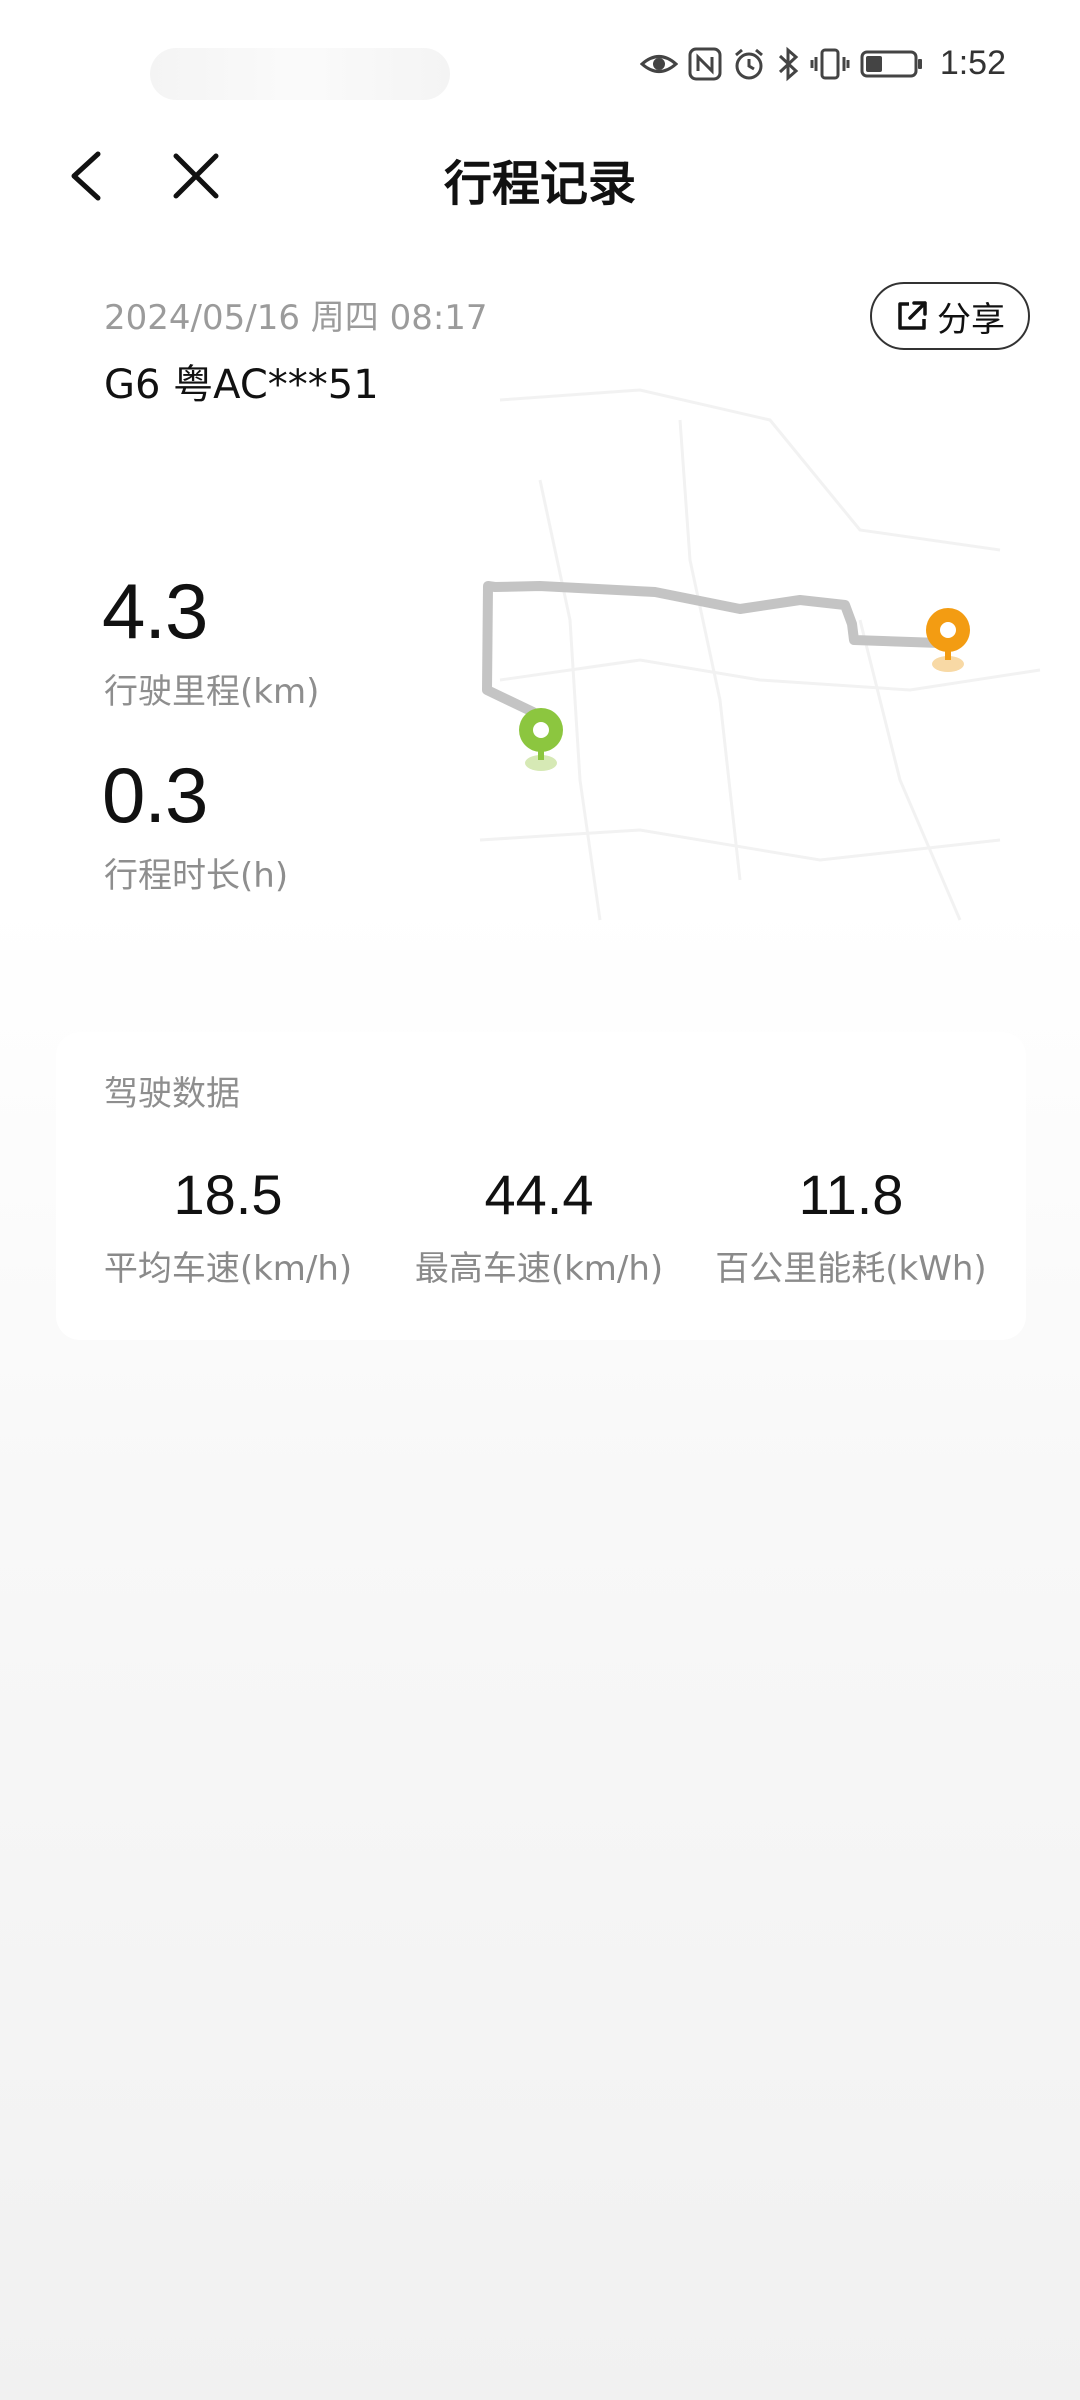 The image size is (1080, 2400). Describe the element at coordinates (705, 63) in the screenshot. I see `nfc-icon` at that location.